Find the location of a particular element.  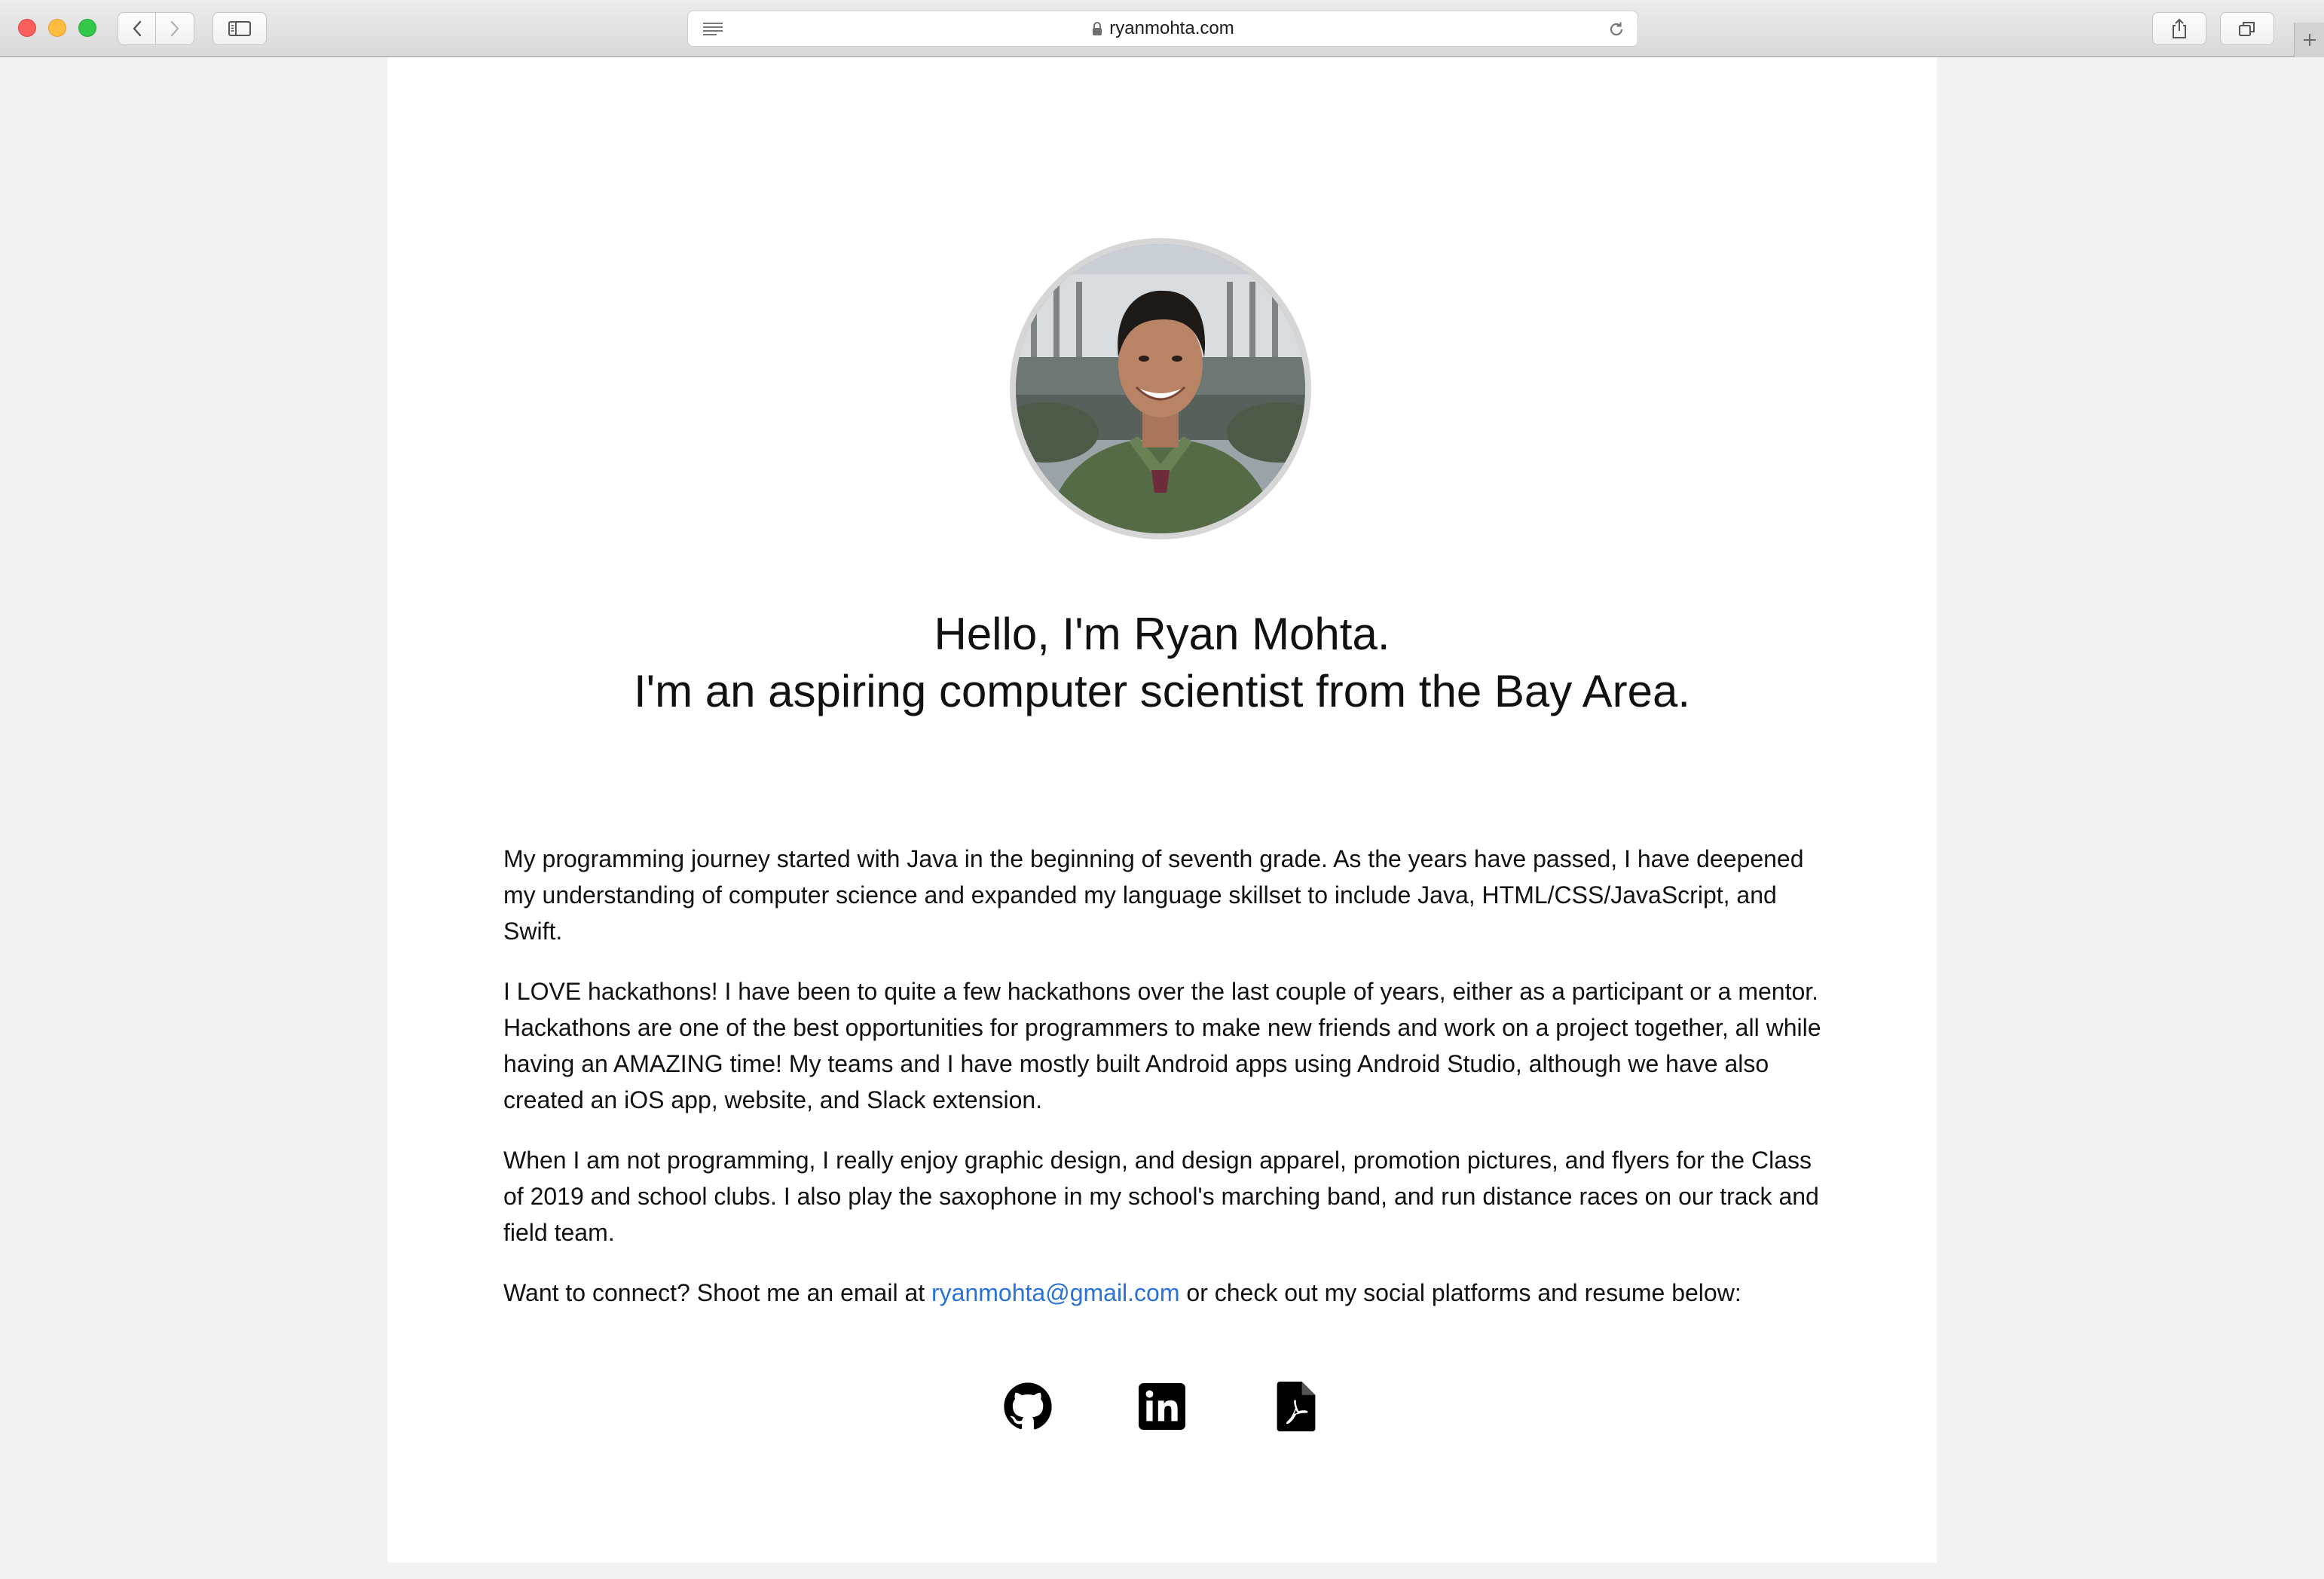

plus-icon is located at coordinates (2309, 40).